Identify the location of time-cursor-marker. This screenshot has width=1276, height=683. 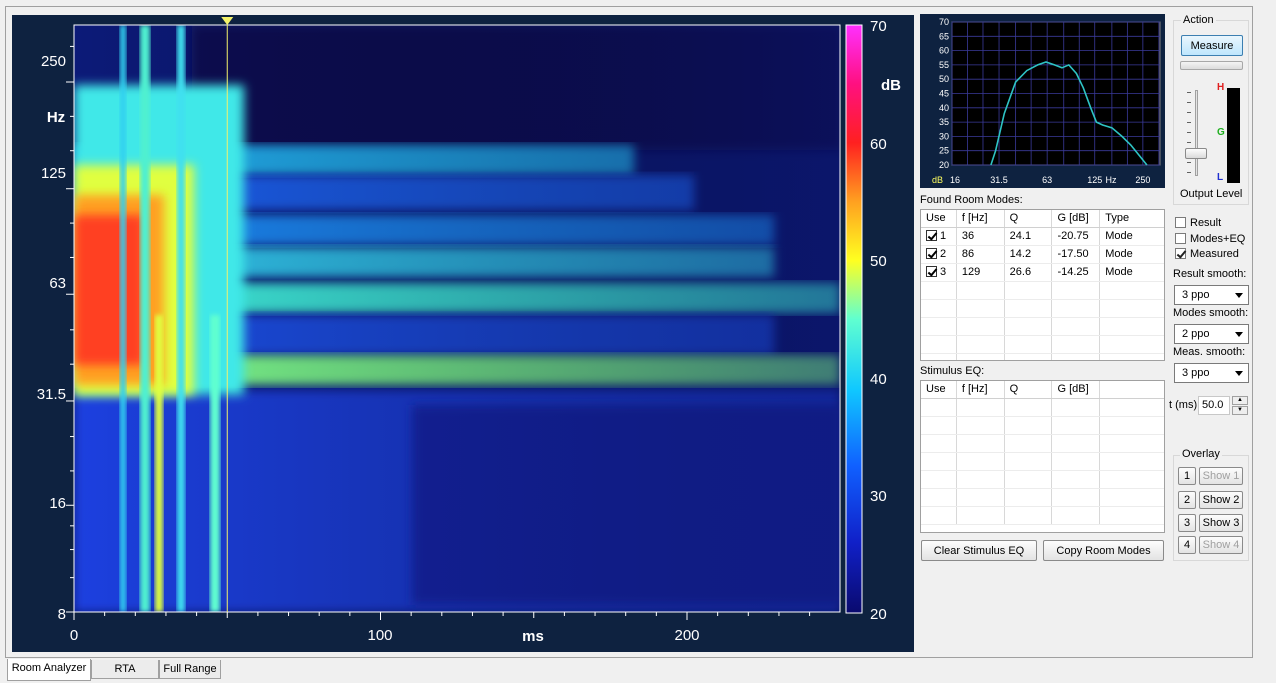
(227, 21).